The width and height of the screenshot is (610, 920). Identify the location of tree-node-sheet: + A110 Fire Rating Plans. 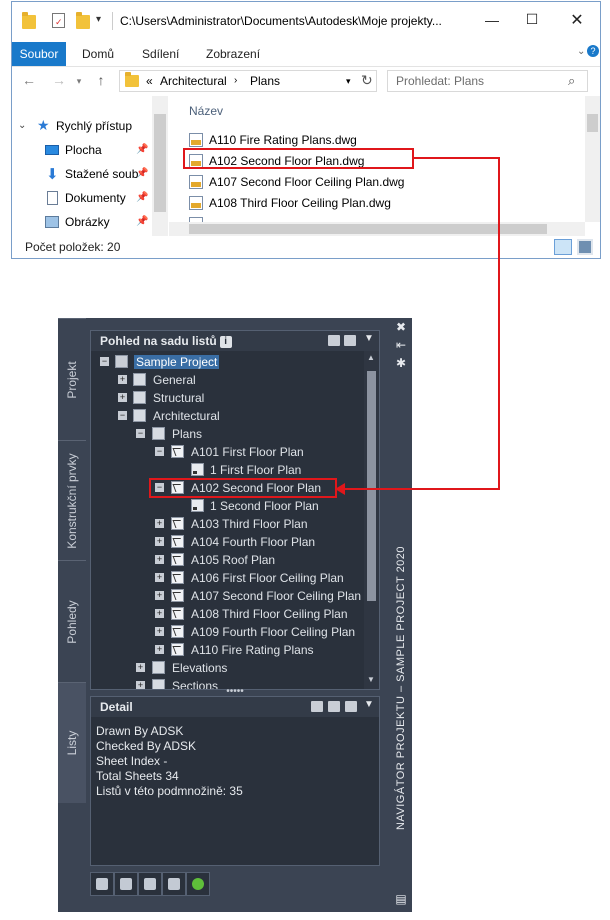
(226, 650).